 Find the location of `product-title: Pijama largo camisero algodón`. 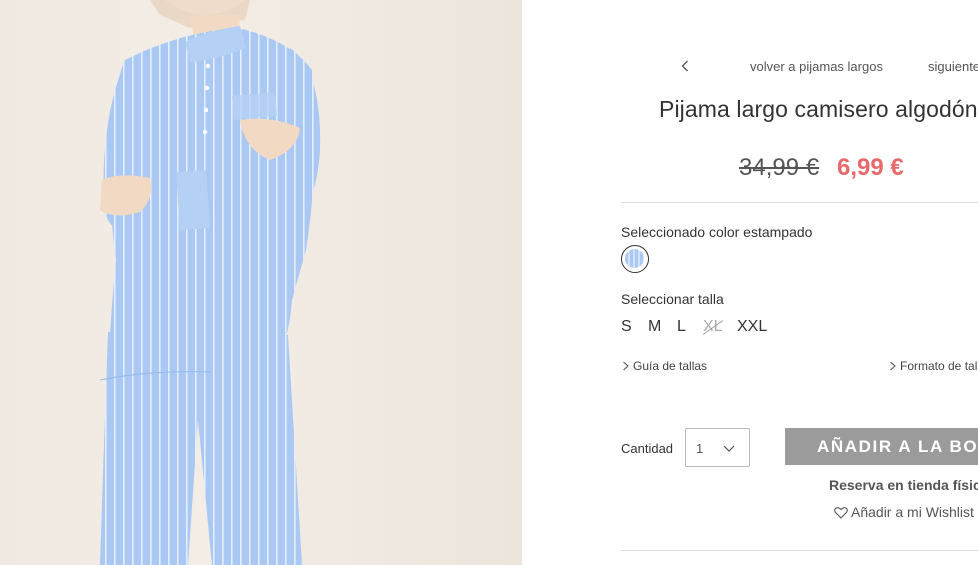

product-title: Pijama largo camisero algodón is located at coordinates (818, 109).